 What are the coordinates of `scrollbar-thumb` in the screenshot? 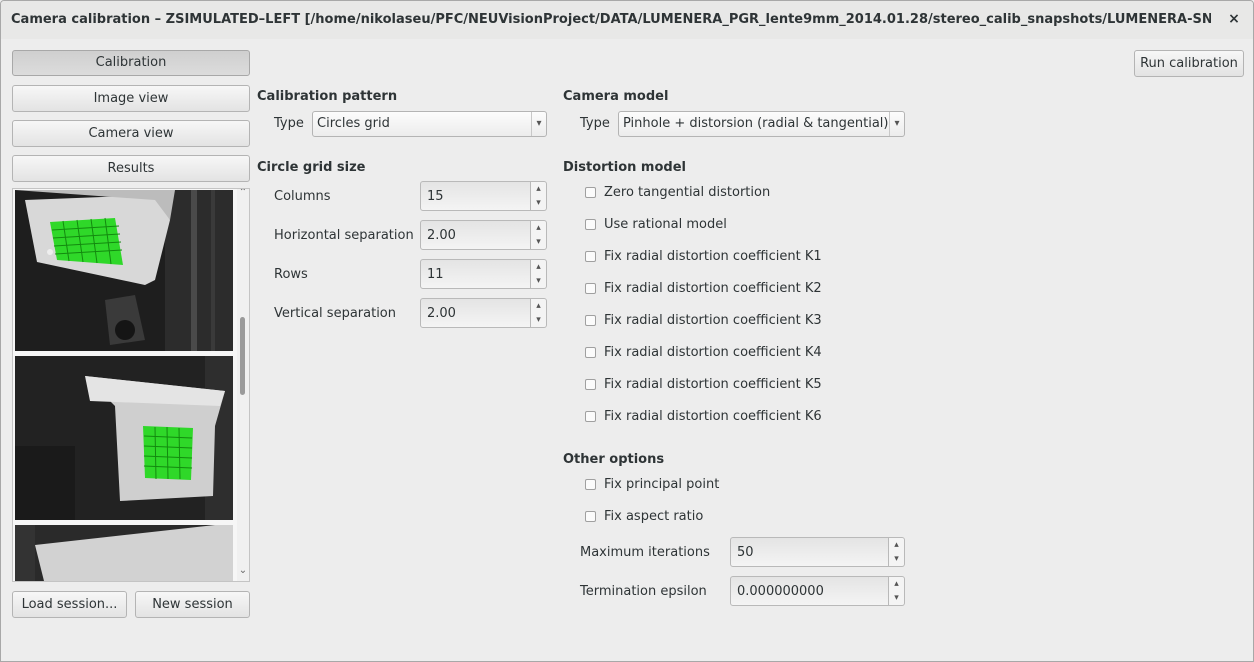 It's located at (242, 356).